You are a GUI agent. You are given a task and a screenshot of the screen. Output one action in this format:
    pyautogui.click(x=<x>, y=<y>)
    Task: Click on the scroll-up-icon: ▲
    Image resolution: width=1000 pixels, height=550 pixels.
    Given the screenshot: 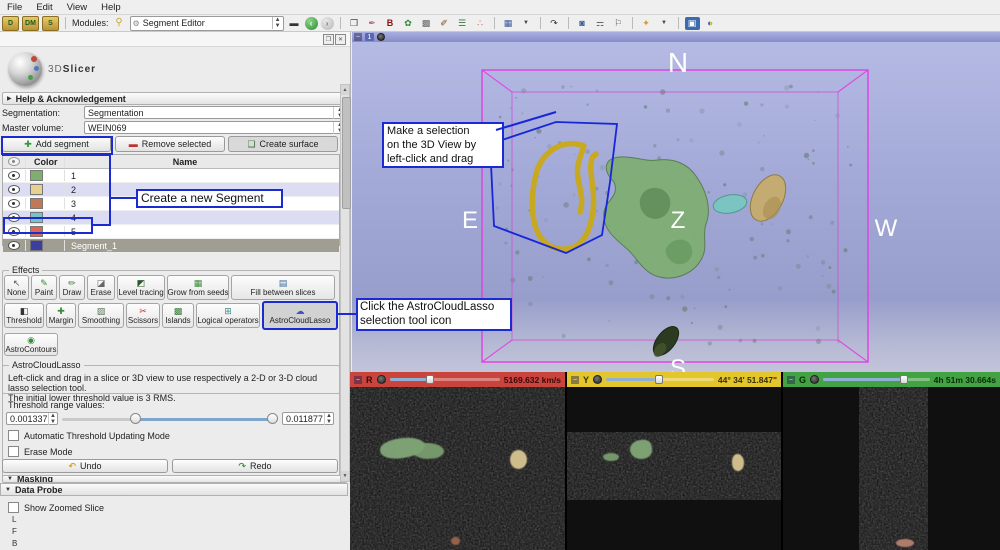 What is the action you would take?
    pyautogui.click(x=345, y=90)
    